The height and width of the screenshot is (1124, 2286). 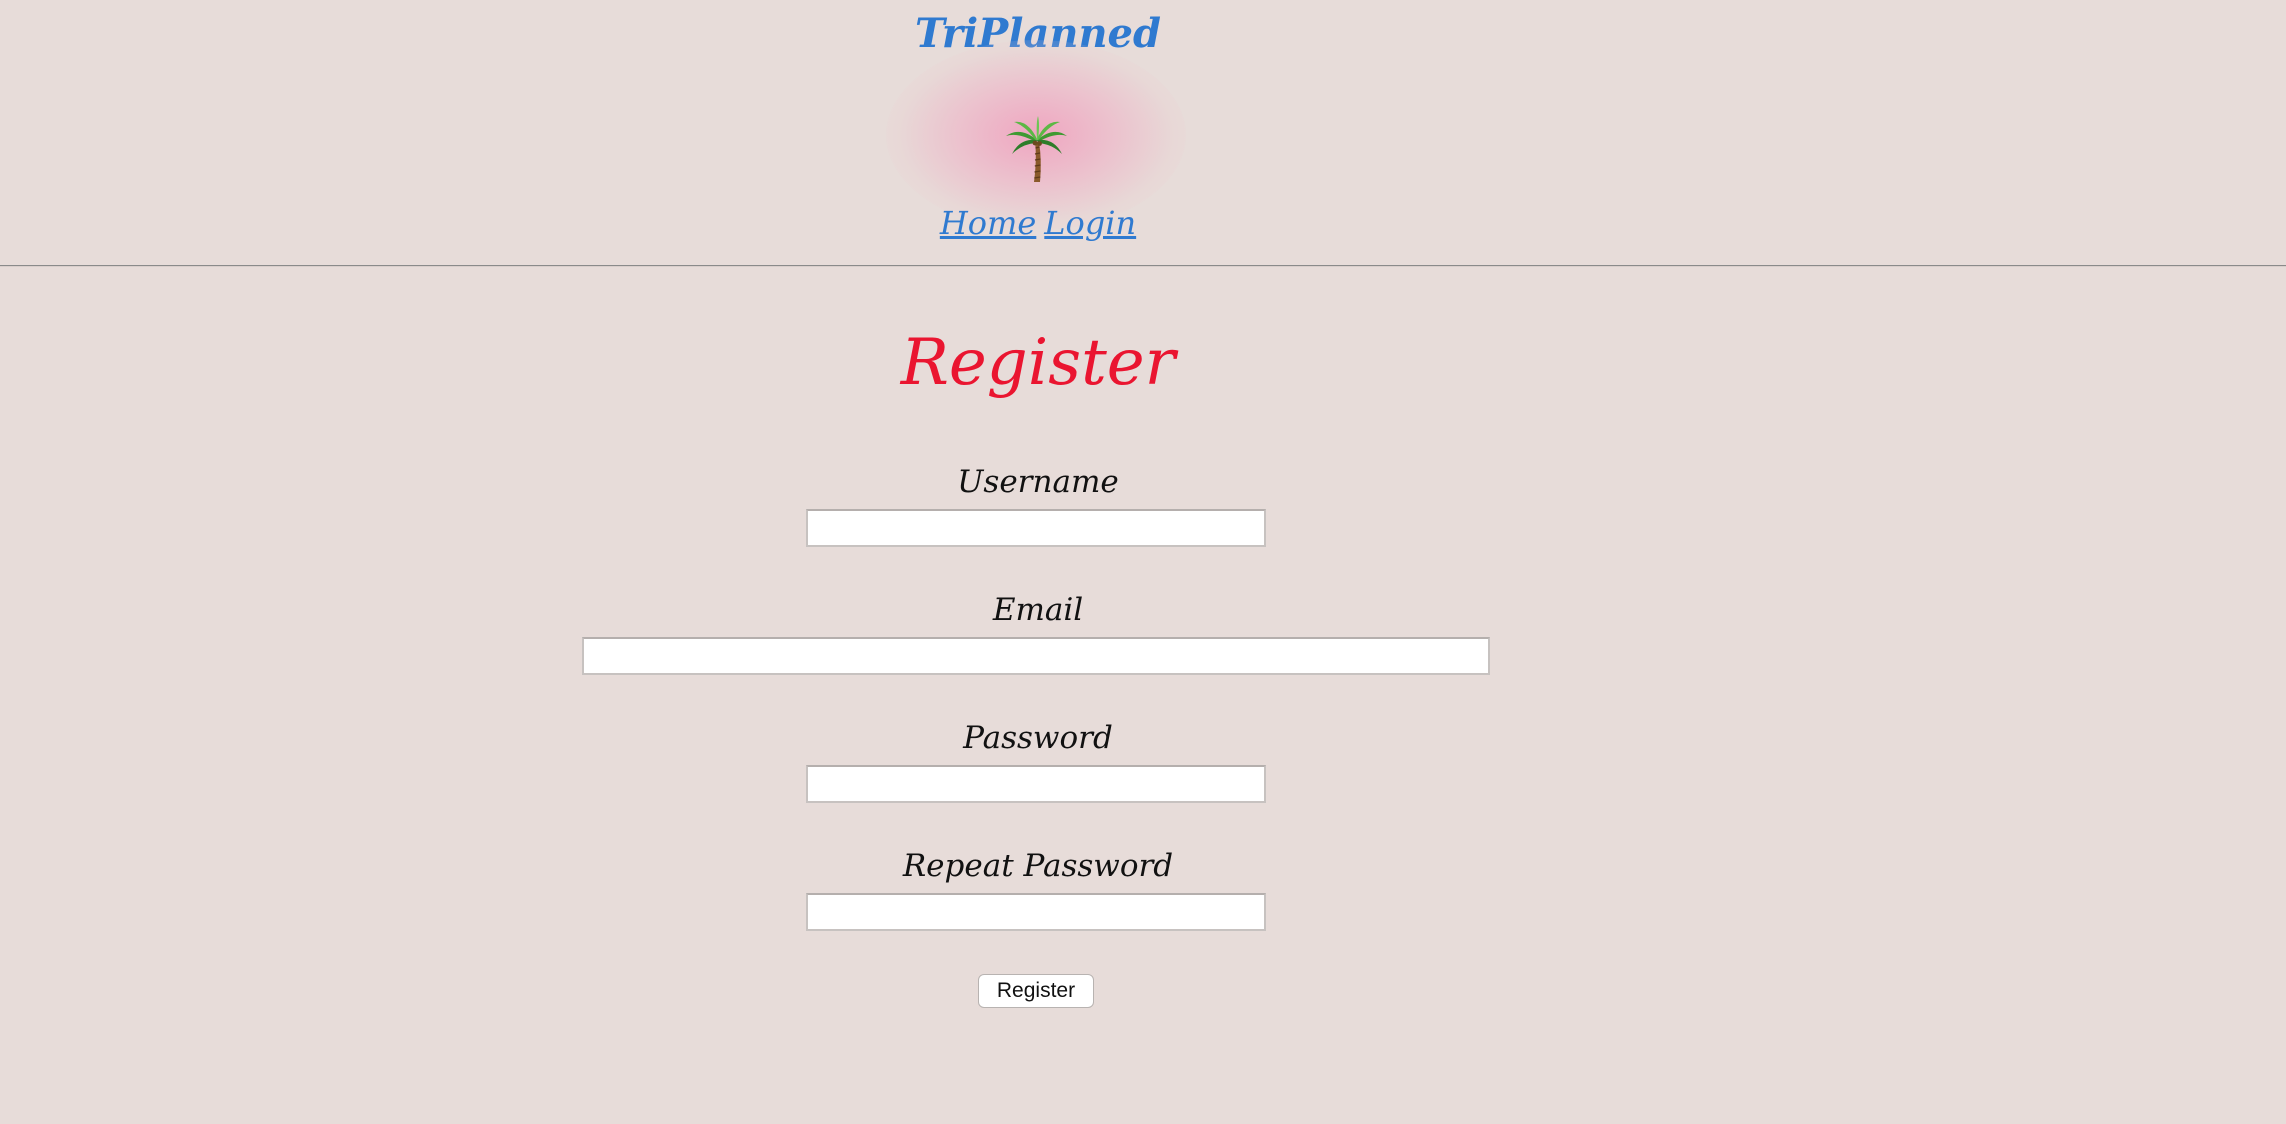 What do you see at coordinates (1038, 738) in the screenshot?
I see `password-label: Password` at bounding box center [1038, 738].